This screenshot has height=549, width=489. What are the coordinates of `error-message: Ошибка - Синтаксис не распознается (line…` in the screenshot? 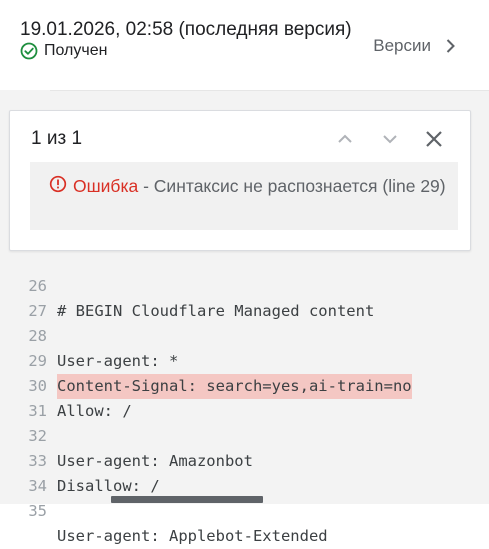 It's located at (263, 186).